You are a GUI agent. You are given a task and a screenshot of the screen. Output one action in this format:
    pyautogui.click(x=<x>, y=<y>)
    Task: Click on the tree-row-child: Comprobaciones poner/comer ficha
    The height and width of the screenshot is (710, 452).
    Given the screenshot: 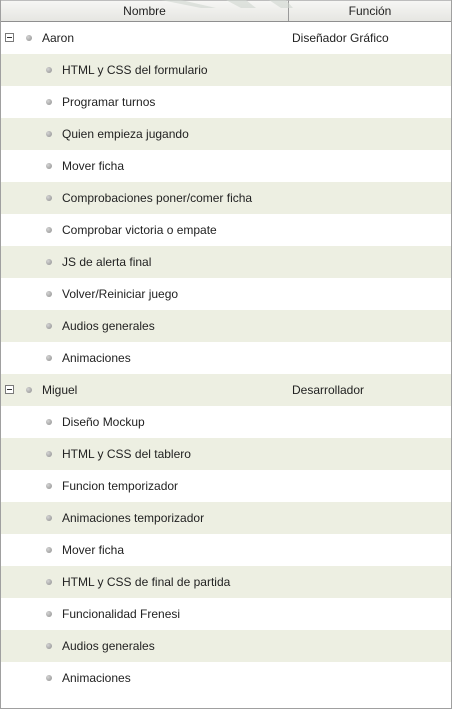 What is the action you would take?
    pyautogui.click(x=226, y=198)
    